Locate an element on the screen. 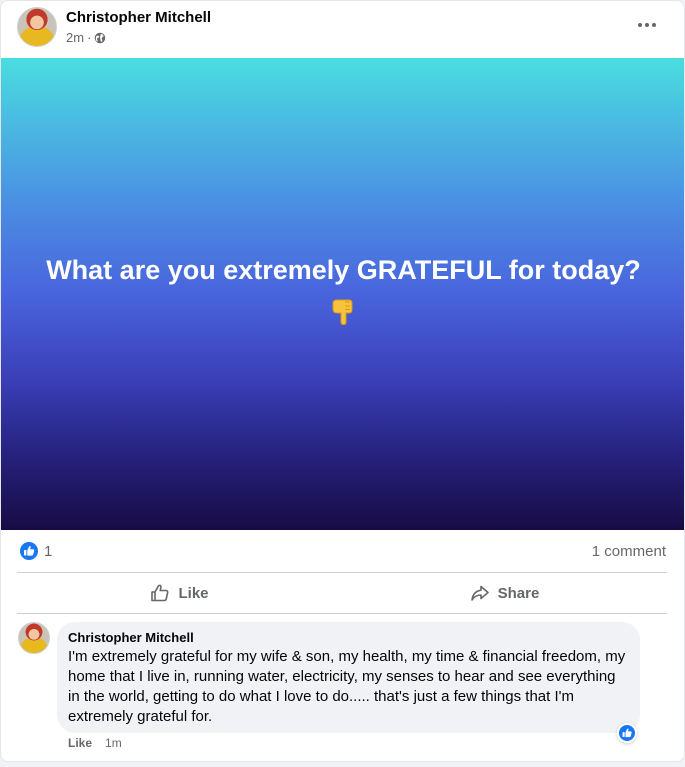 Image resolution: width=685 pixels, height=767 pixels. share-arrow-icon is located at coordinates (479, 593).